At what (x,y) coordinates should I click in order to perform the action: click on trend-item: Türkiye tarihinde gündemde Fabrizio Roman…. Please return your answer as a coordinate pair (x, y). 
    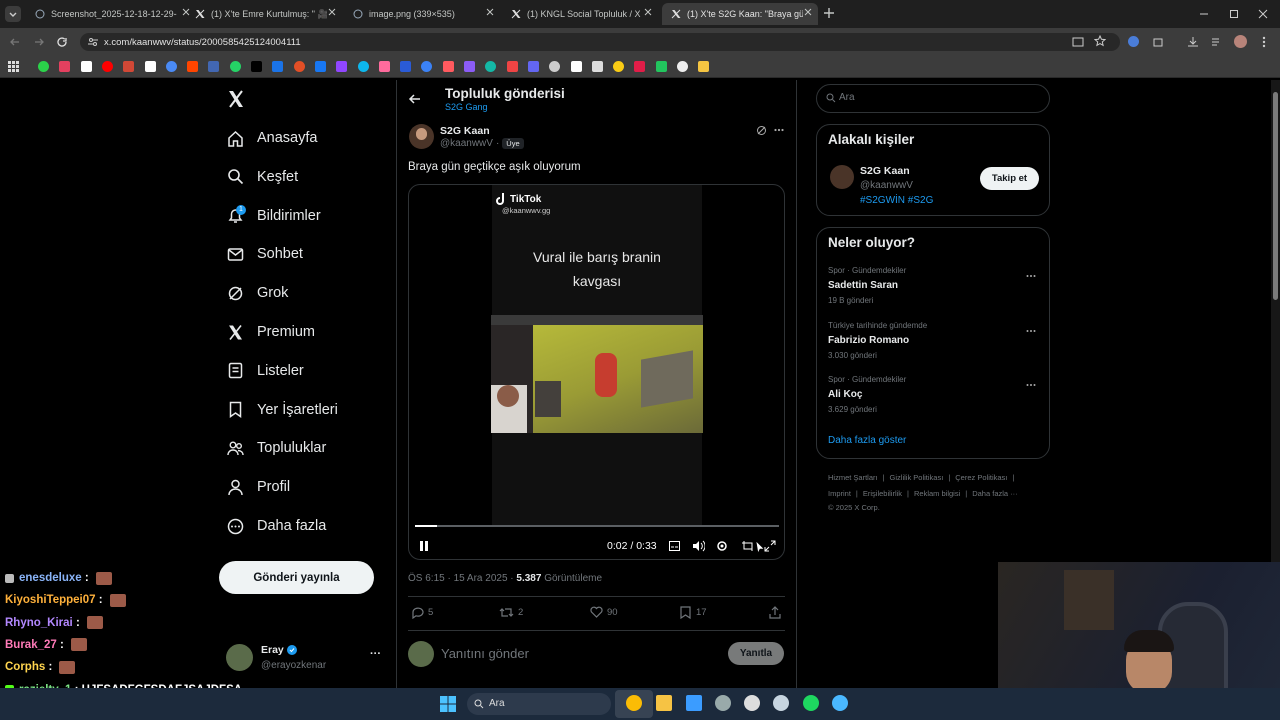
    Looking at the image, I should click on (934, 344).